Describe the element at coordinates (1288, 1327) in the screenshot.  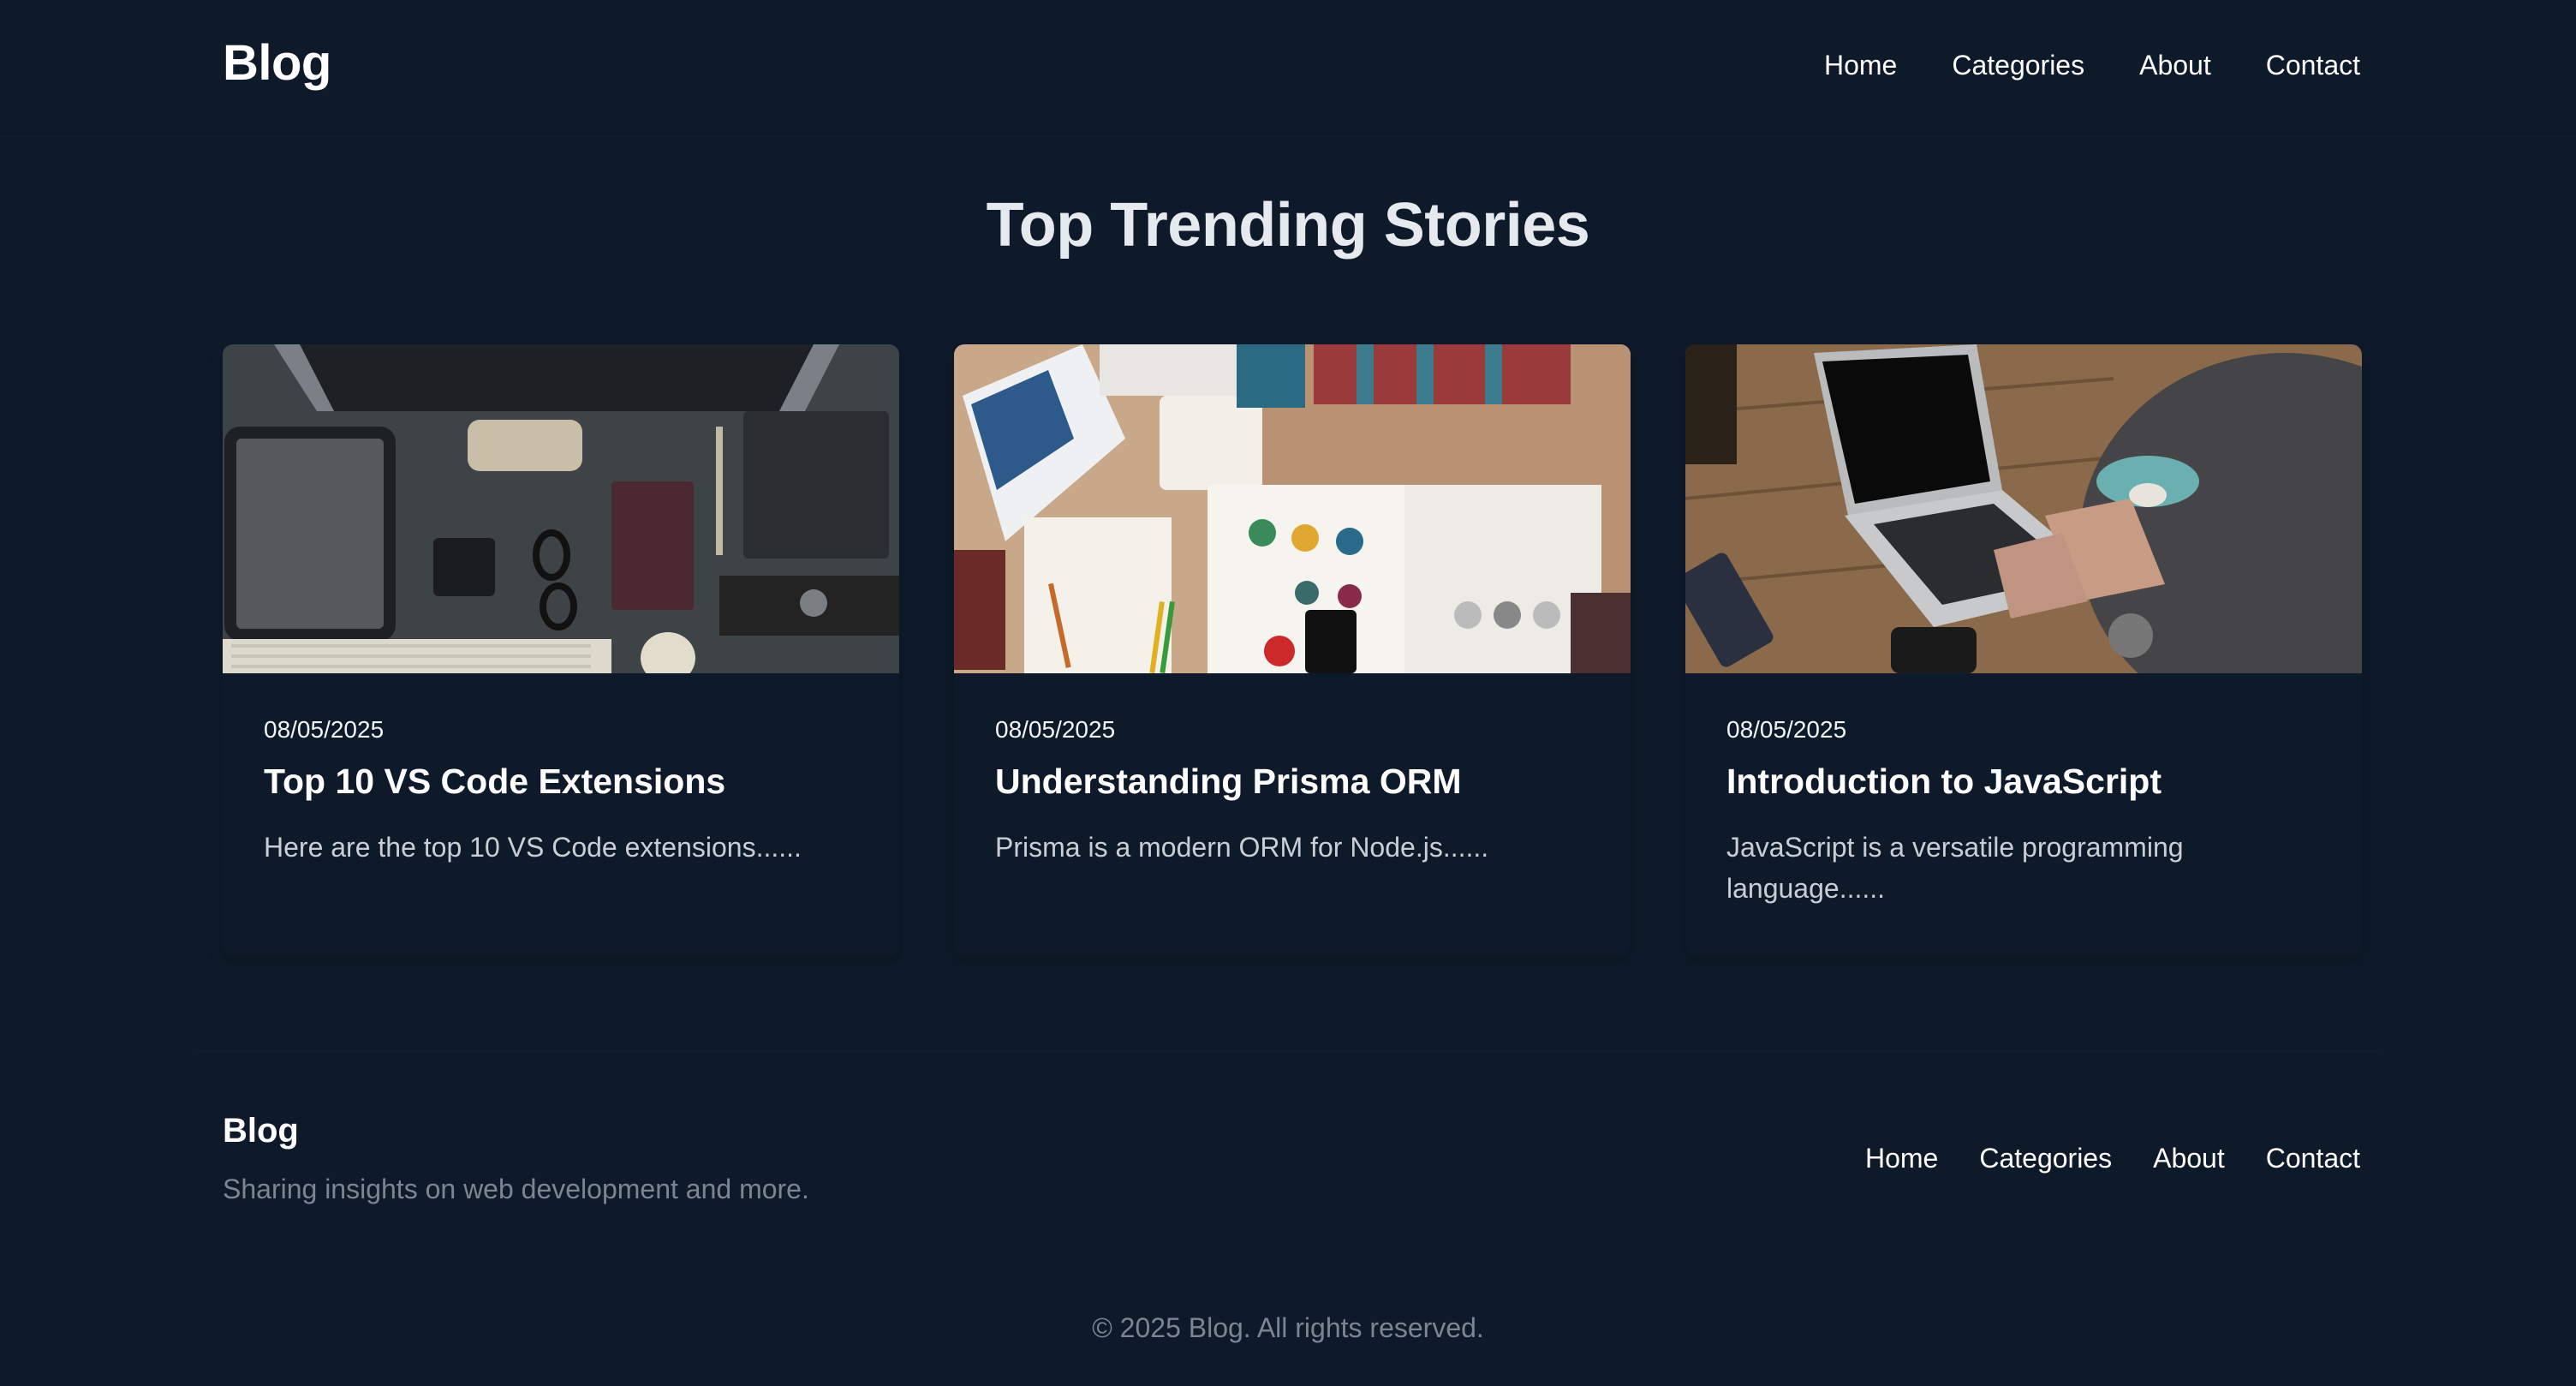
I see `copyright-text: © 2025 Blog. All rights reserved.` at that location.